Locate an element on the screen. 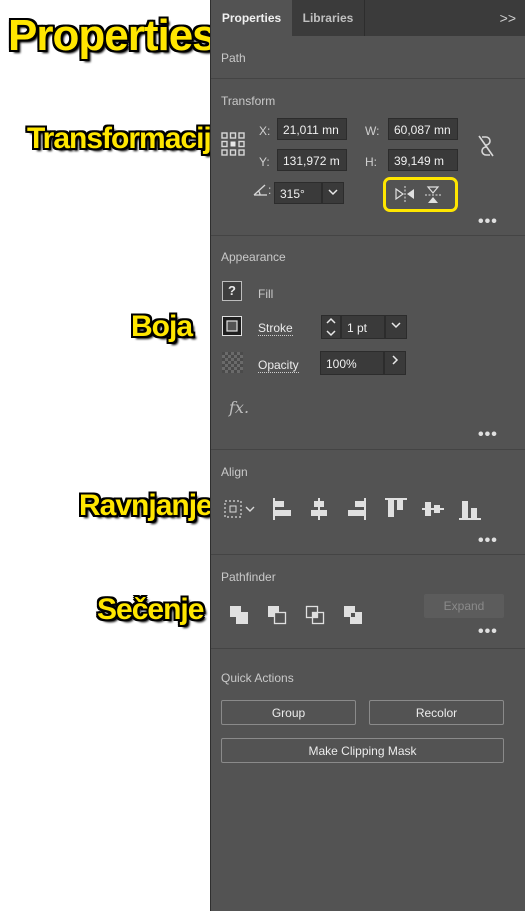 The image size is (525, 911). stroke-swatch-icon is located at coordinates (232, 327).